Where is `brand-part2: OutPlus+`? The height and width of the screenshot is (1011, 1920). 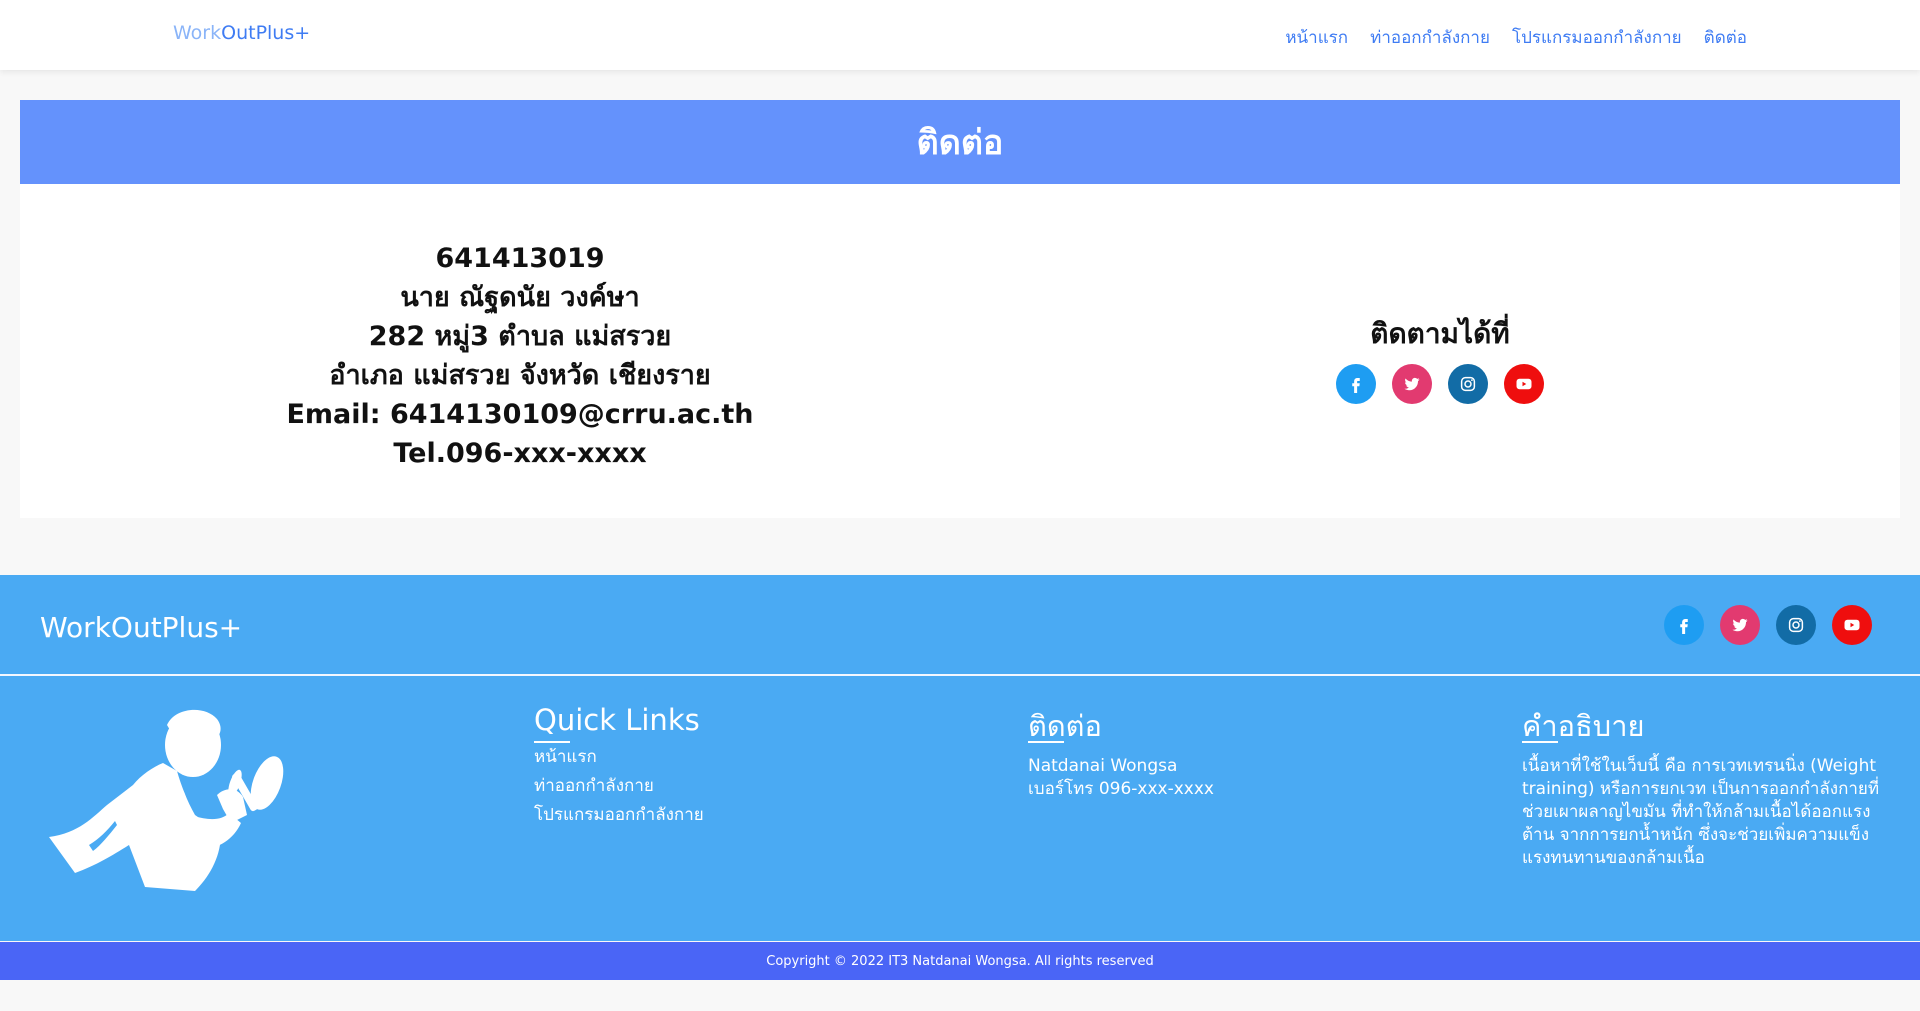
brand-part2: OutPlus+ is located at coordinates (266, 33).